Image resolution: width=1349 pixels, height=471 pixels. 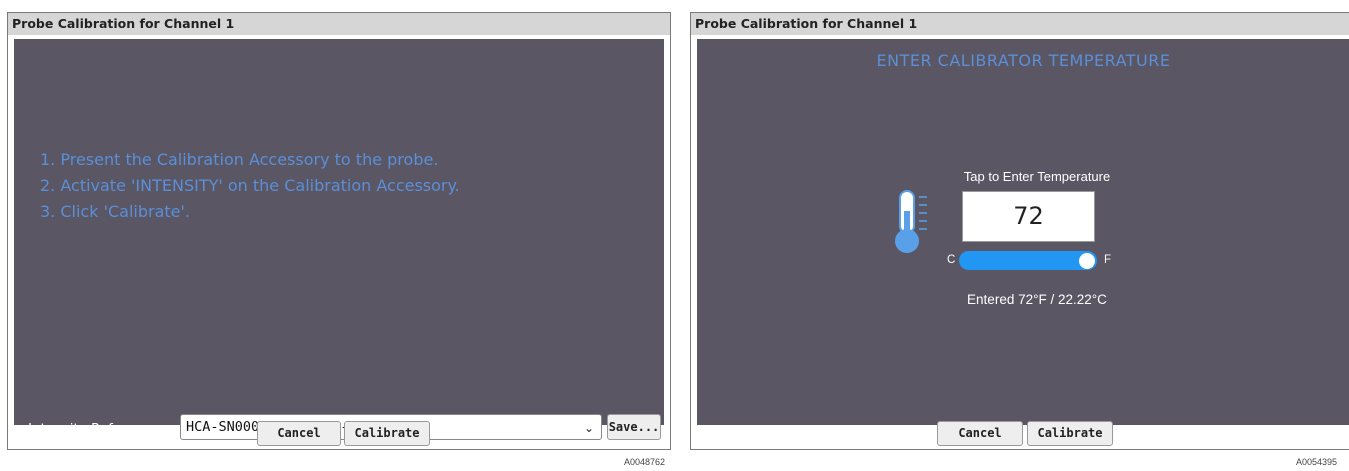 What do you see at coordinates (1028, 260) in the screenshot?
I see `unit-toggle` at bounding box center [1028, 260].